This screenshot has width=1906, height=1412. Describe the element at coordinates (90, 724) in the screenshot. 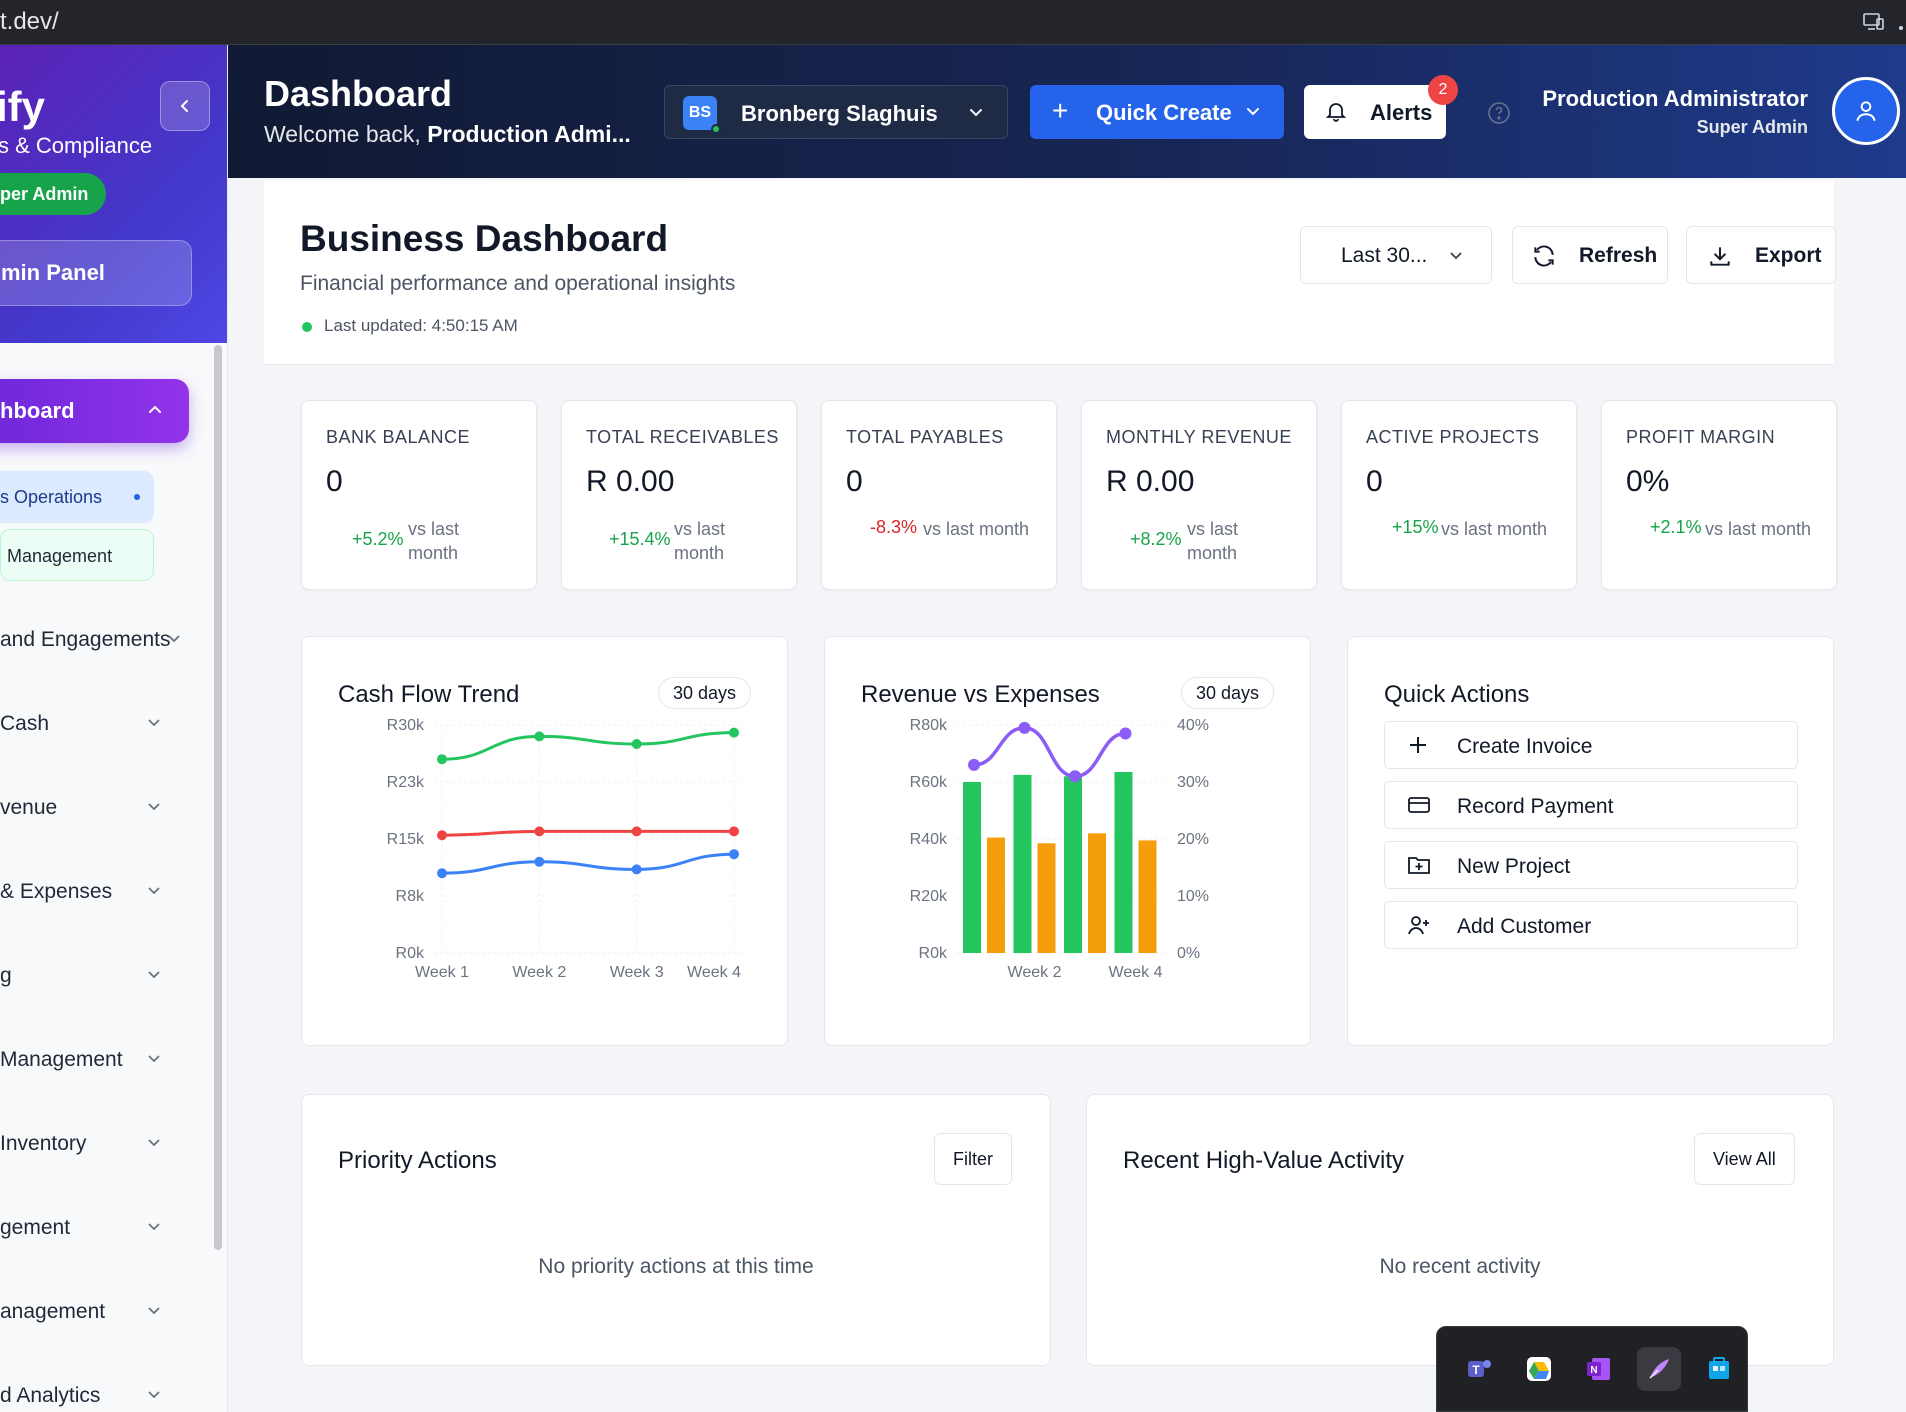

I see `sidebar-item-cash: Cash` at that location.